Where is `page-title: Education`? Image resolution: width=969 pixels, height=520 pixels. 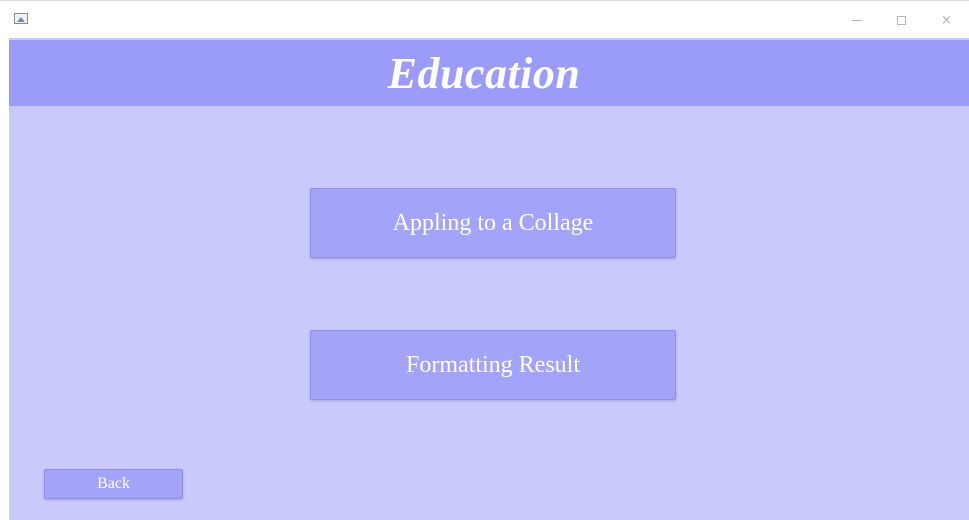
page-title: Education is located at coordinates (484, 73).